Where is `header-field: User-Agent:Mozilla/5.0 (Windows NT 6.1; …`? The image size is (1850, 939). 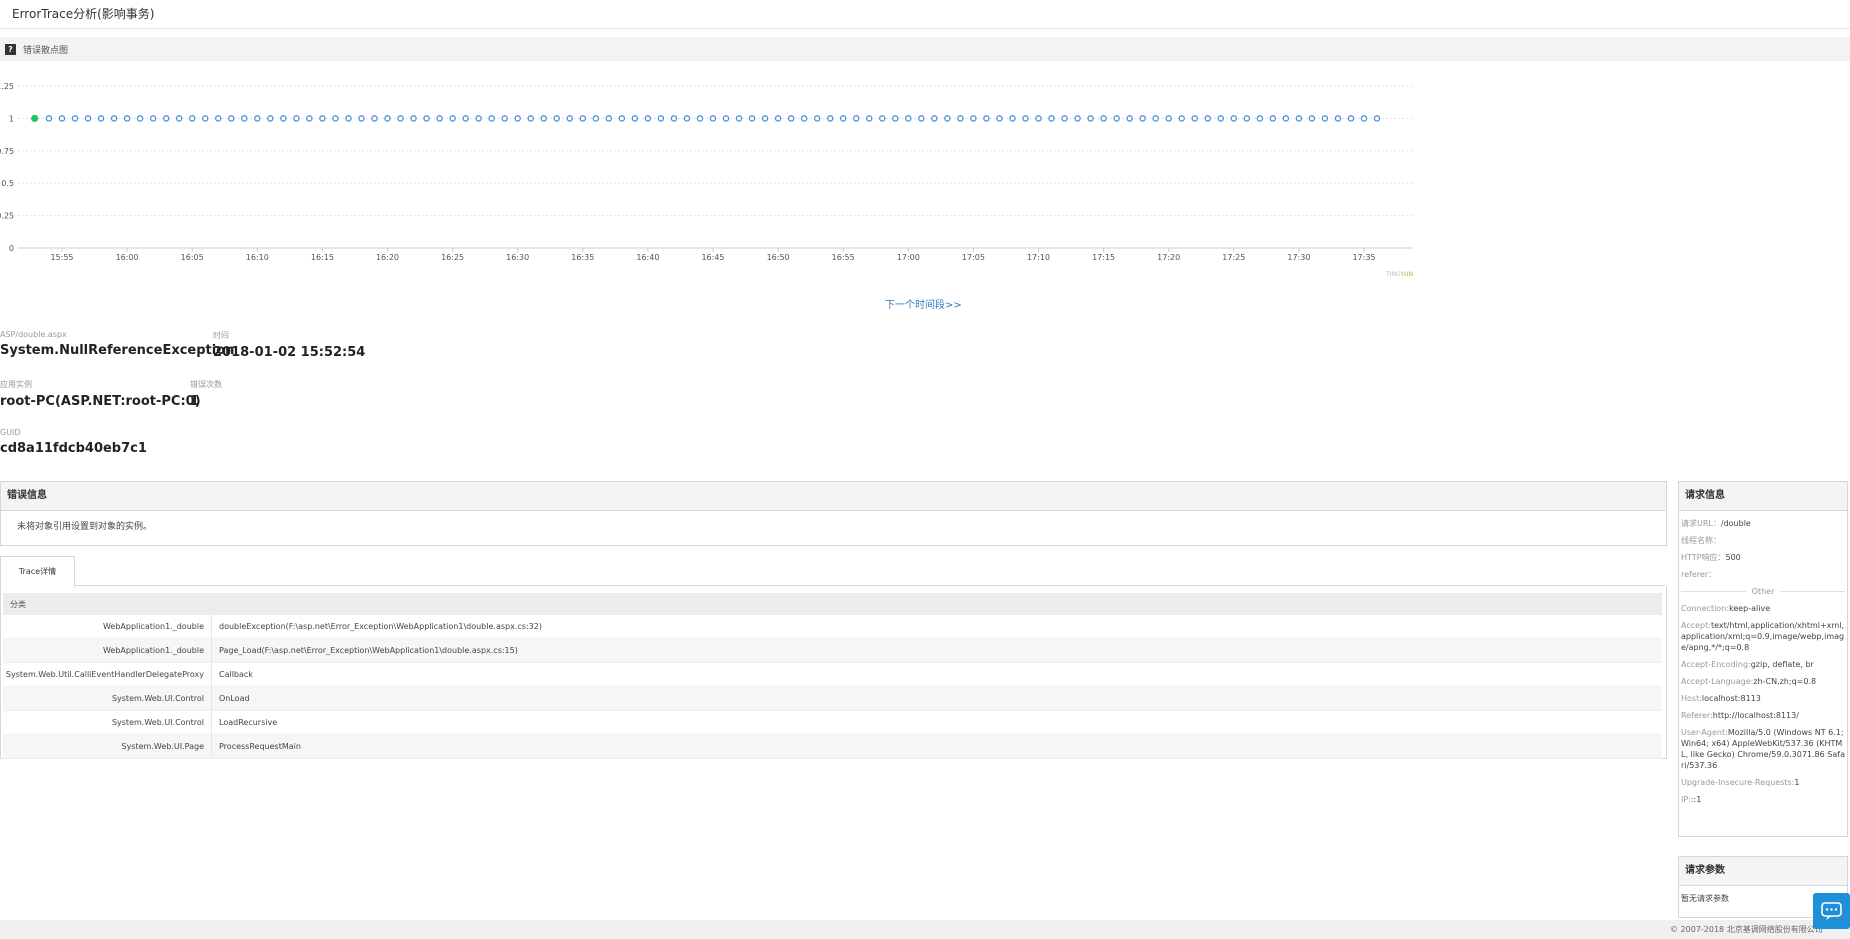
header-field: User-Agent:Mozilla/5.0 (Windows NT 6.1; … is located at coordinates (1763, 749).